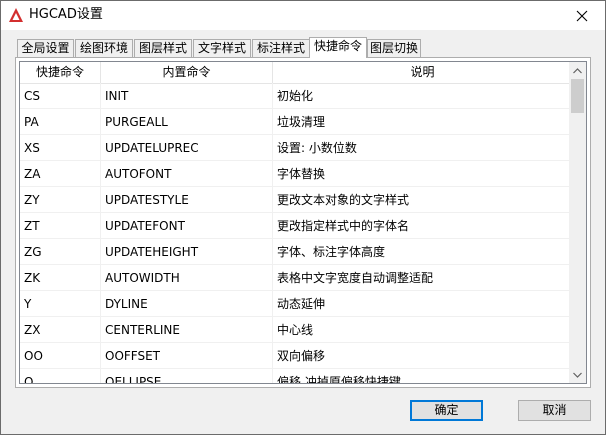 The height and width of the screenshot is (435, 606). What do you see at coordinates (187, 355) in the screenshot?
I see `cell-builtin-command: OOFFSET` at bounding box center [187, 355].